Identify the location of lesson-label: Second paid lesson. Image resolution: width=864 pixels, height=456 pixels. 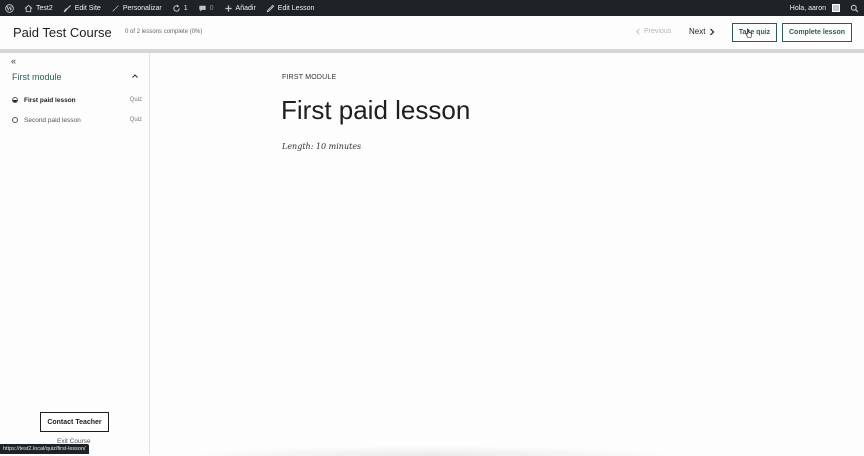
(52, 120).